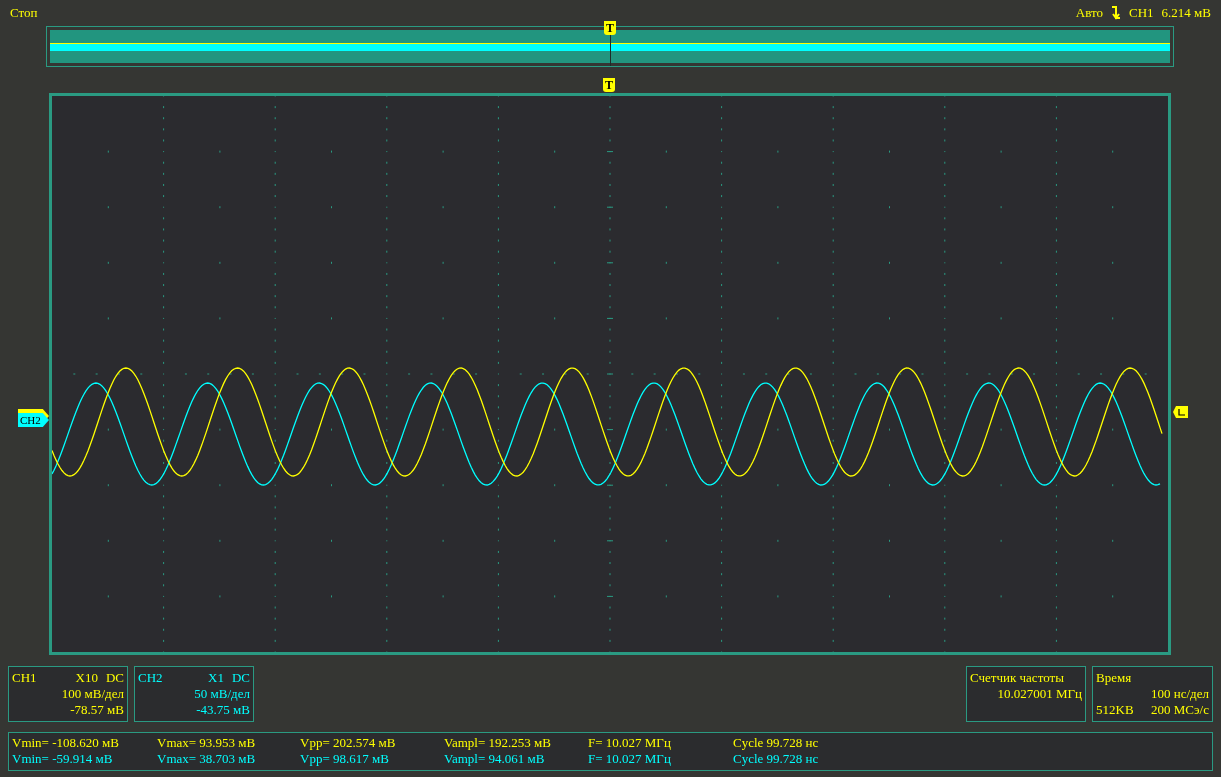 The height and width of the screenshot is (777, 1221). I want to click on measurement-value: Vmin= -59.914 мВ, so click(63, 759).